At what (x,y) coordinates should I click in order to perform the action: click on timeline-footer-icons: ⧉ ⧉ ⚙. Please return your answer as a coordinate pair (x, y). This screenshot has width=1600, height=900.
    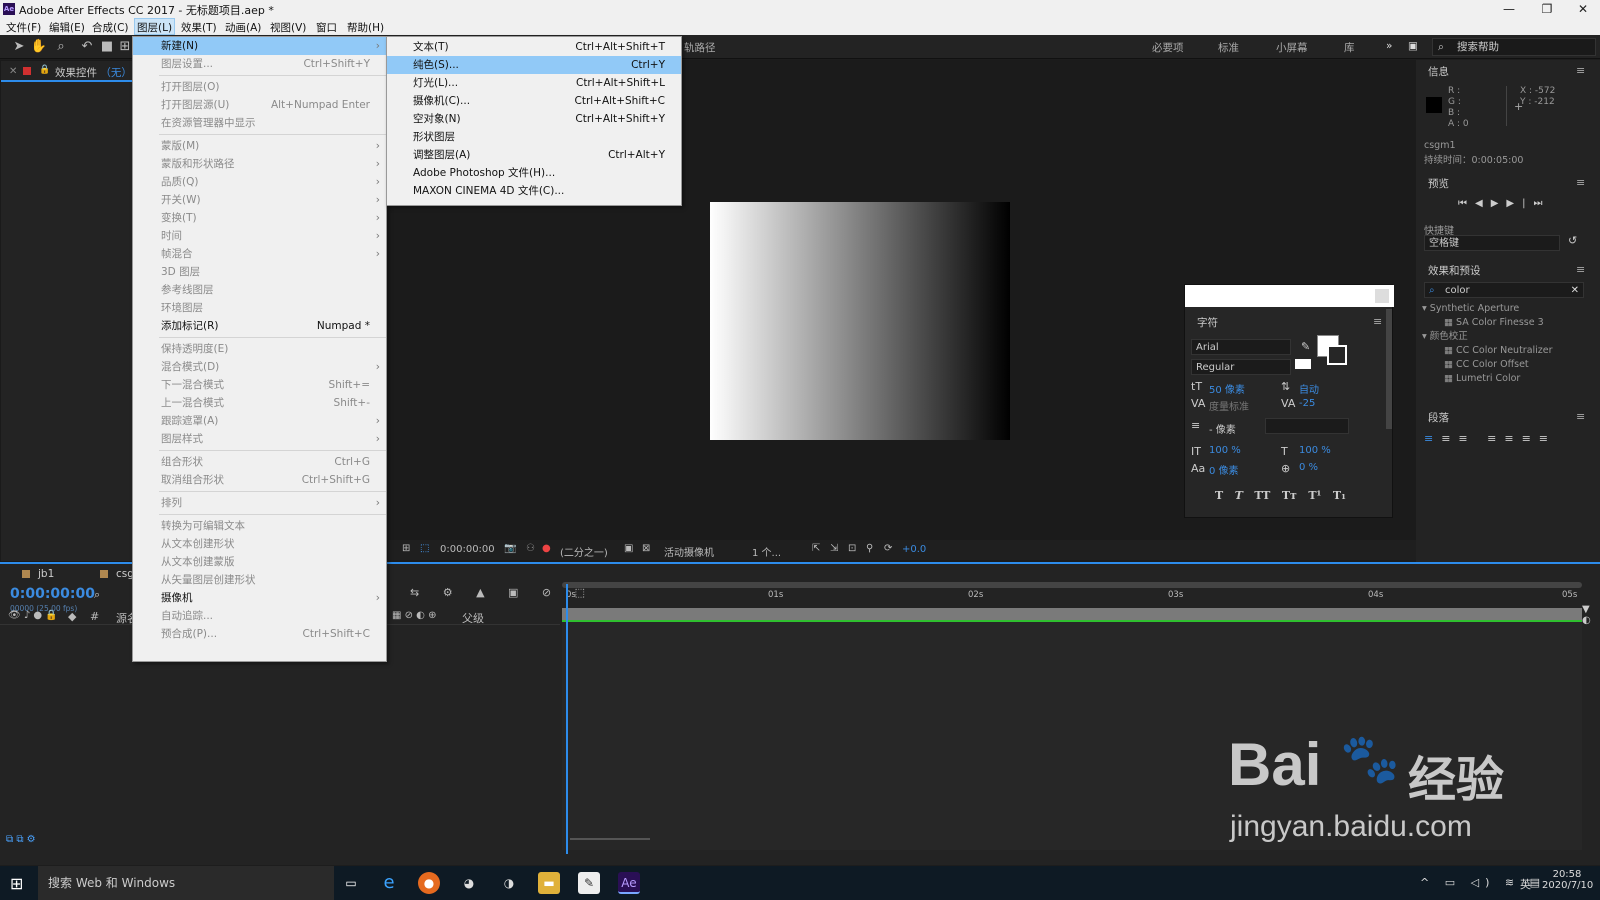
    Looking at the image, I should click on (30, 842).